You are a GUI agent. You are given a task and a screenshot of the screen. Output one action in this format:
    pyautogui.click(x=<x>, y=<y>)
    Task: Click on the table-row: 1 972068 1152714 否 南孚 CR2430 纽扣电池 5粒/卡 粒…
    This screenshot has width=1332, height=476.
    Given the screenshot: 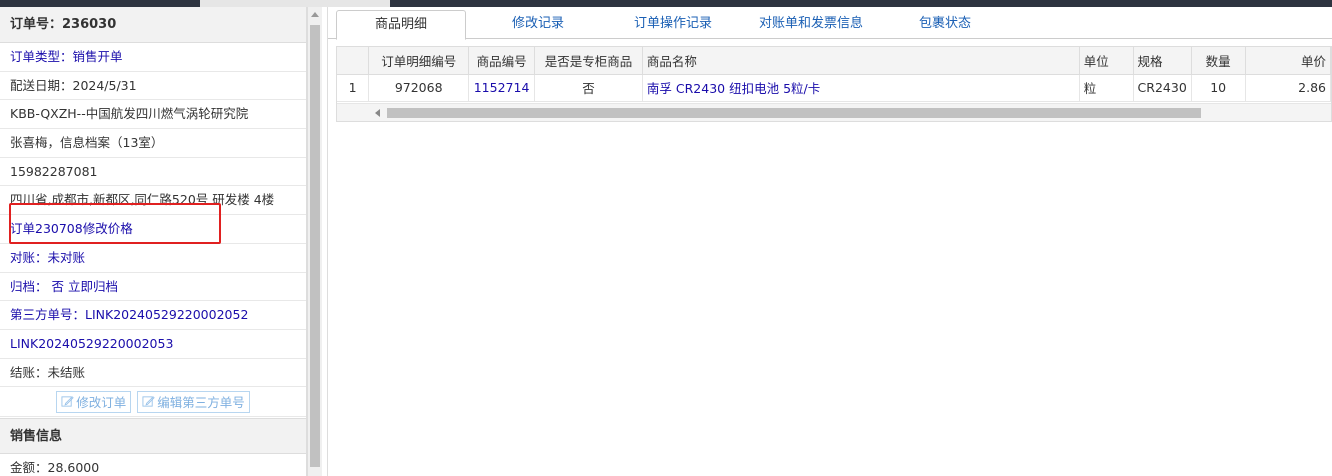 What is the action you would take?
    pyautogui.click(x=834, y=88)
    